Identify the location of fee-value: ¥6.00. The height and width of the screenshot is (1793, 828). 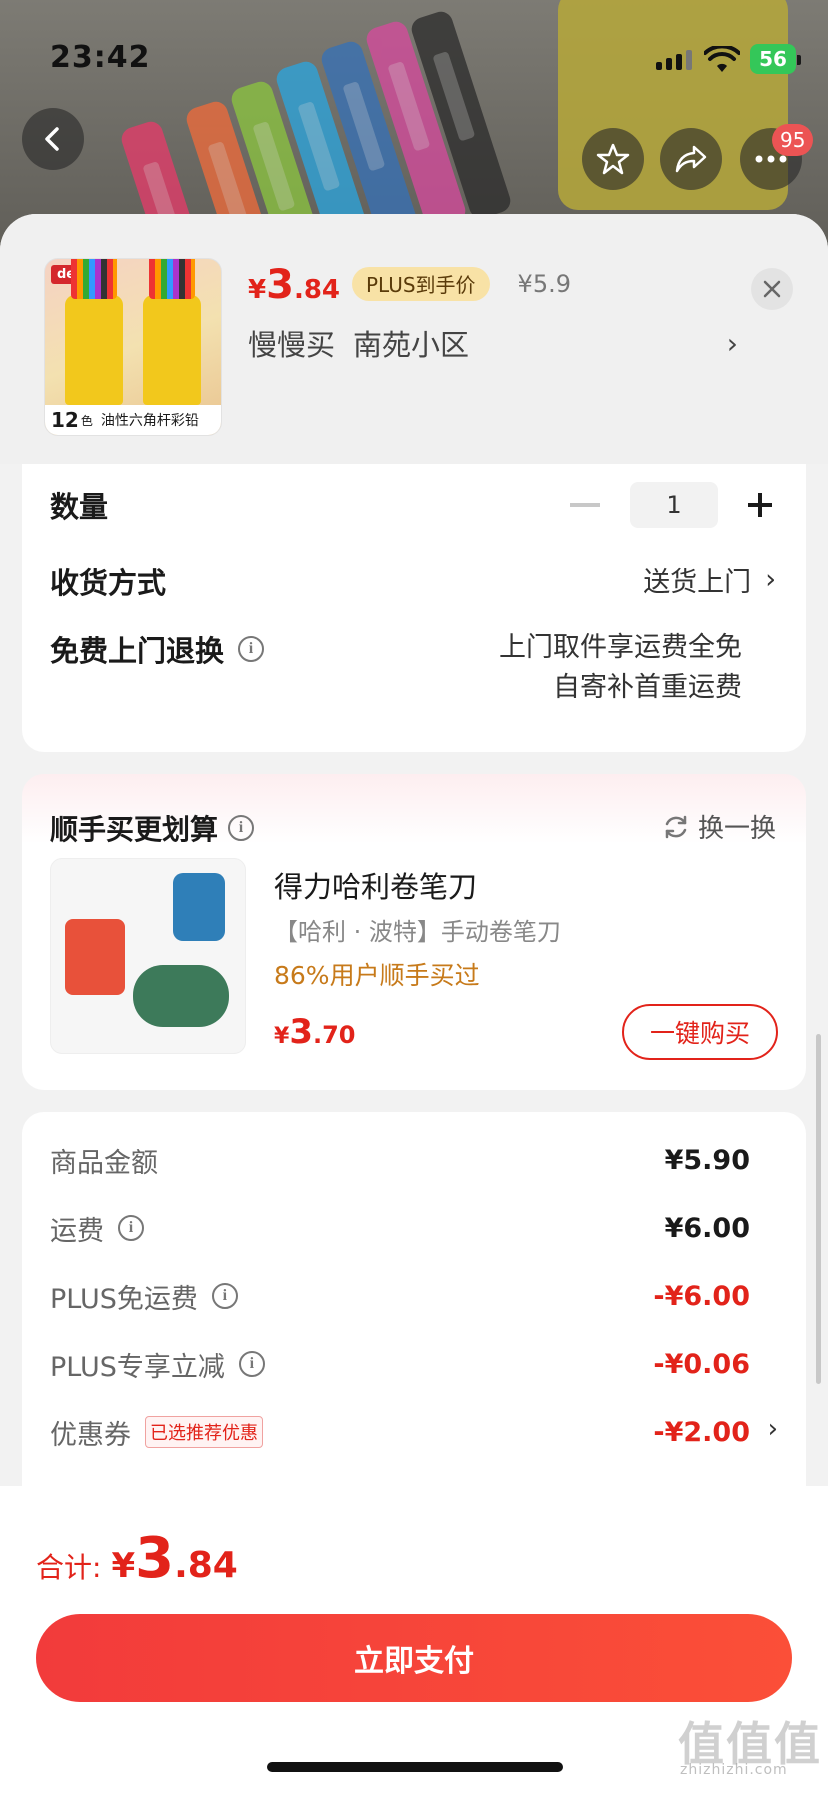
(707, 1228).